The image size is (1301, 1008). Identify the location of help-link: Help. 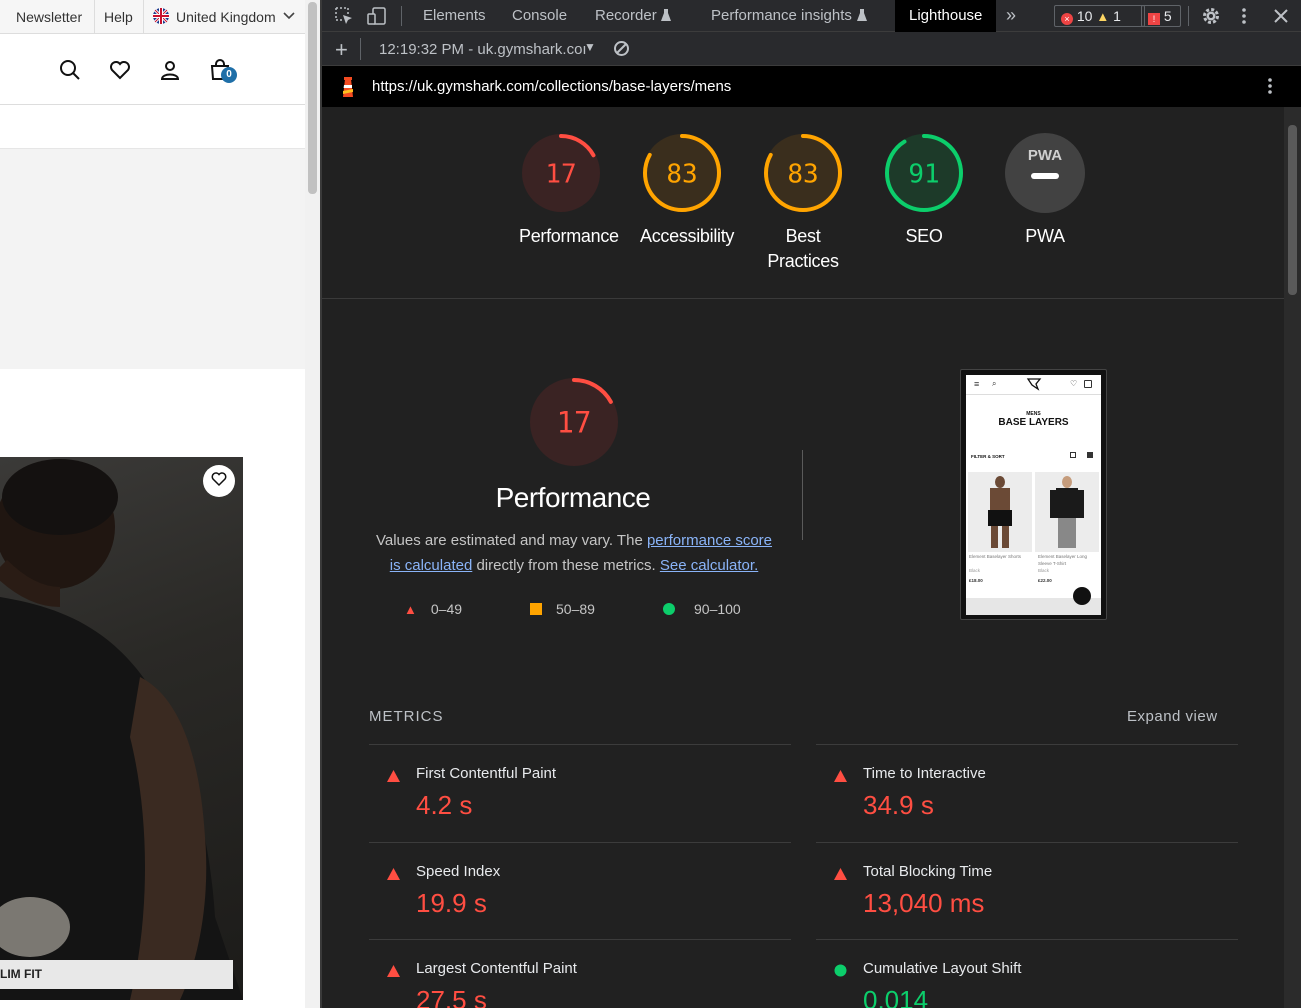
(118, 17).